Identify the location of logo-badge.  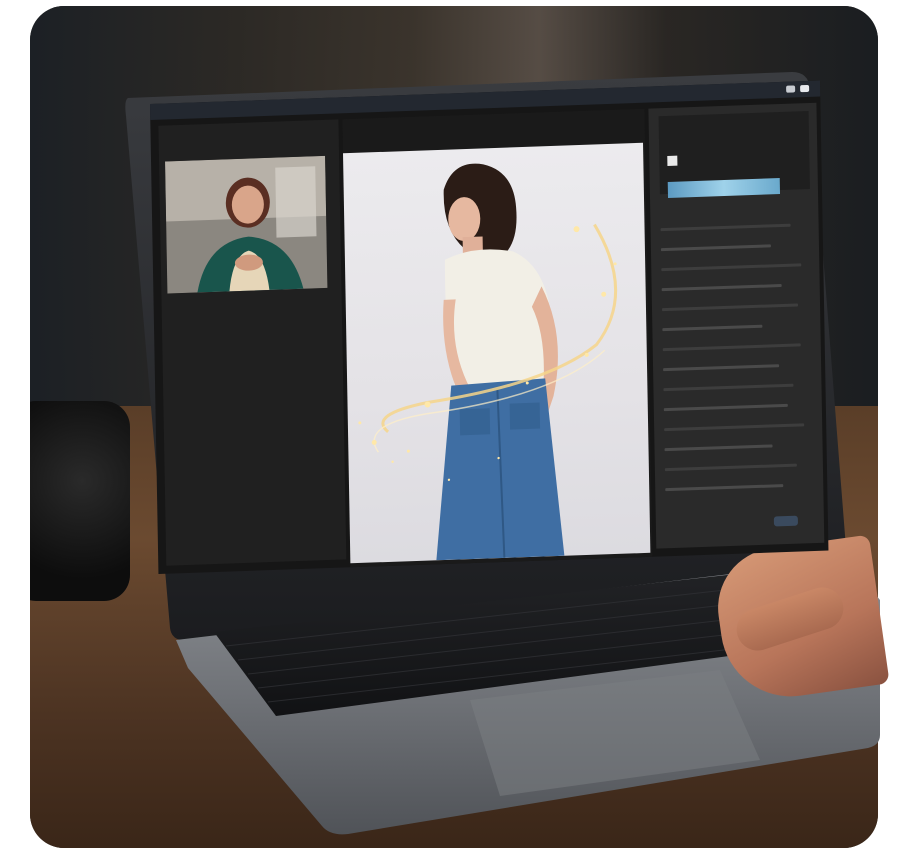
(785, 521).